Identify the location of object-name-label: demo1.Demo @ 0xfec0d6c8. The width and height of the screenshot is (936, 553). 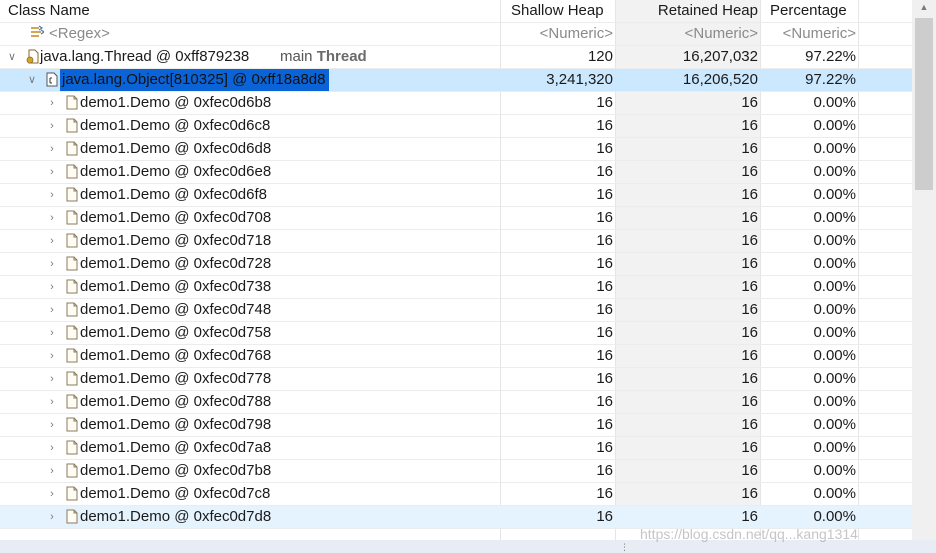
(175, 126).